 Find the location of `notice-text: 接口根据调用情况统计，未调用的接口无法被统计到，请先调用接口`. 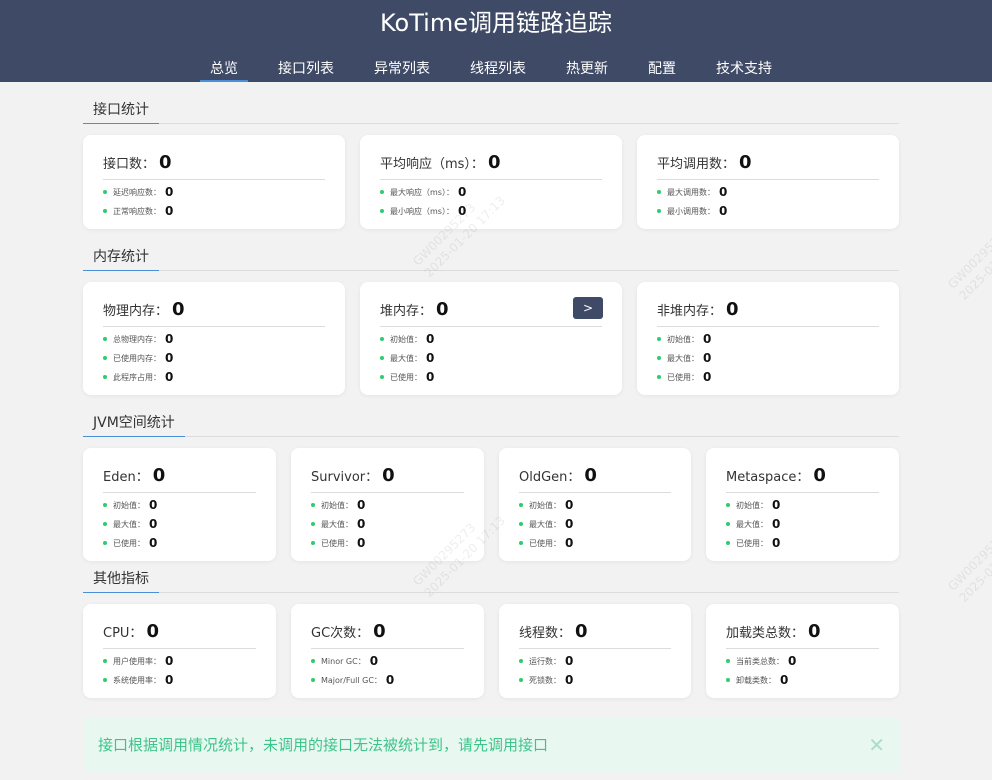

notice-text: 接口根据调用情况统计，未调用的接口无法被统计到，请先调用接口 is located at coordinates (323, 745).